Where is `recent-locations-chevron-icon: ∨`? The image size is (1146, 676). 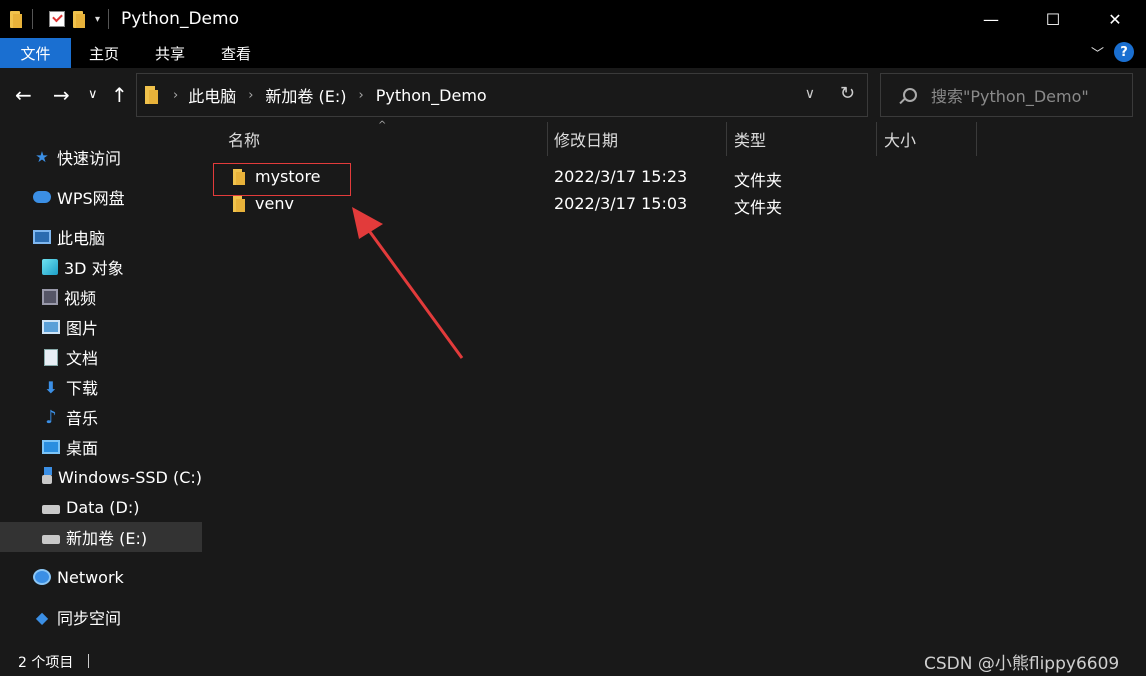 recent-locations-chevron-icon: ∨ is located at coordinates (93, 95).